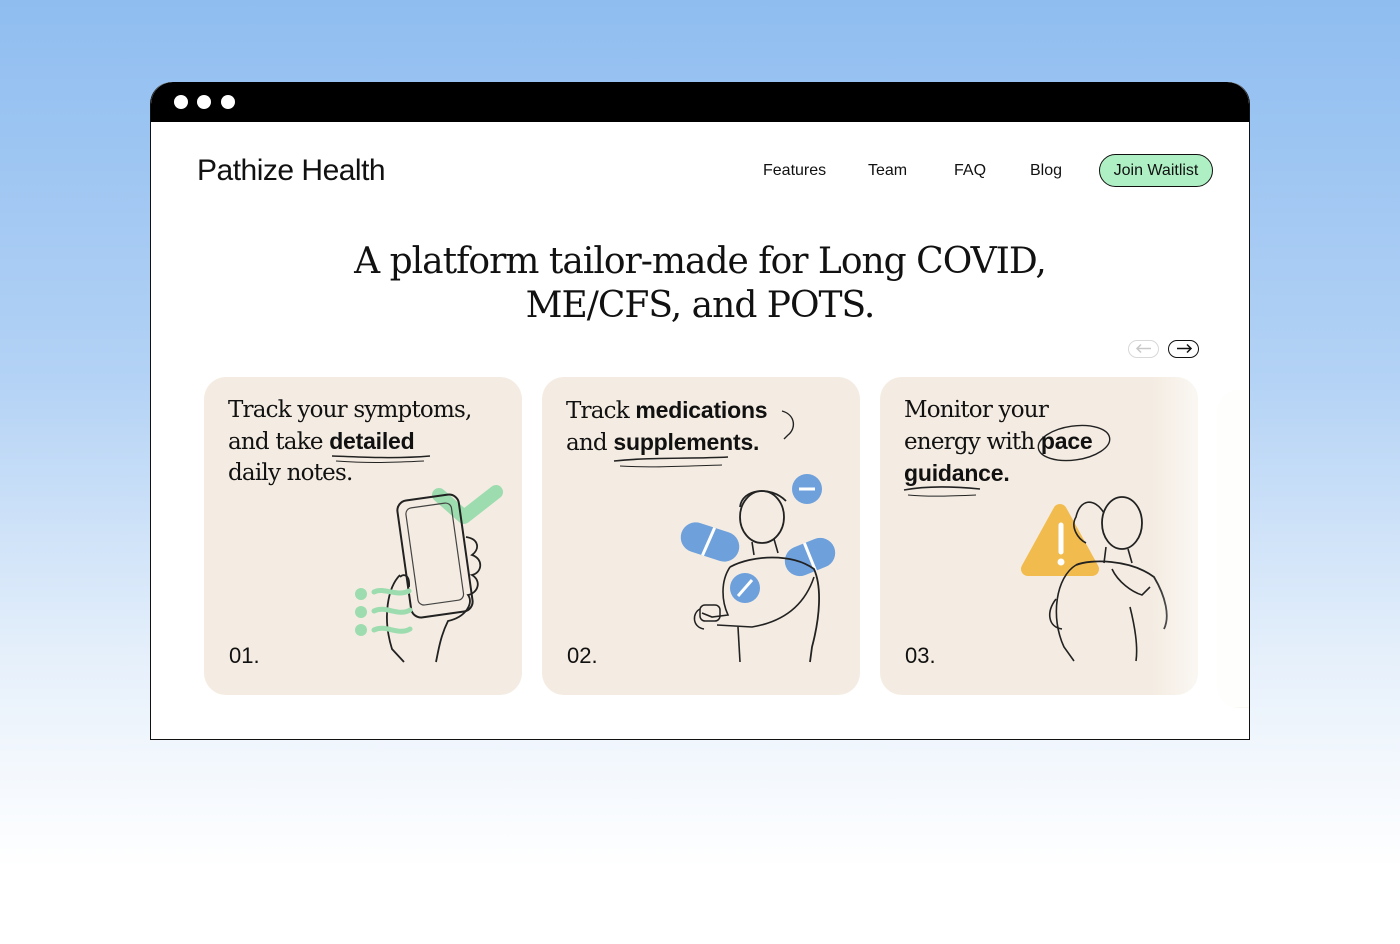 The width and height of the screenshot is (1400, 944). Describe the element at coordinates (279, 442) in the screenshot. I see `card-1-line-2-text: and take` at that location.